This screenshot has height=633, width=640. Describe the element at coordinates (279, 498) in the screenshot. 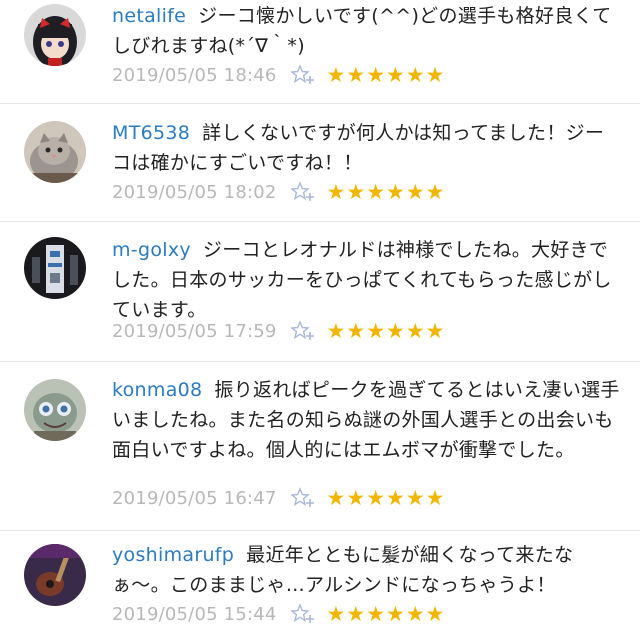

I see `comment-meta: 2019/05/05 16:47 ★★★★★★` at that location.